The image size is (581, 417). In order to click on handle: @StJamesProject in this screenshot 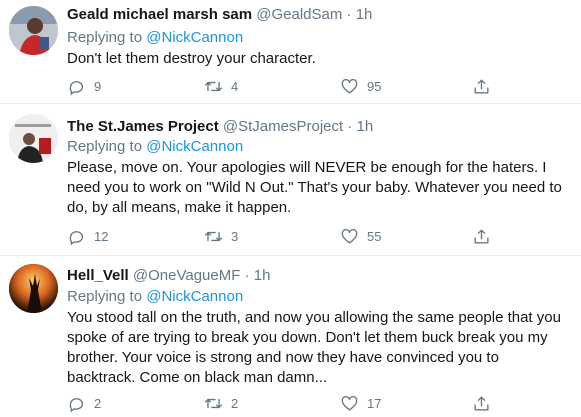, I will do `click(283, 126)`.